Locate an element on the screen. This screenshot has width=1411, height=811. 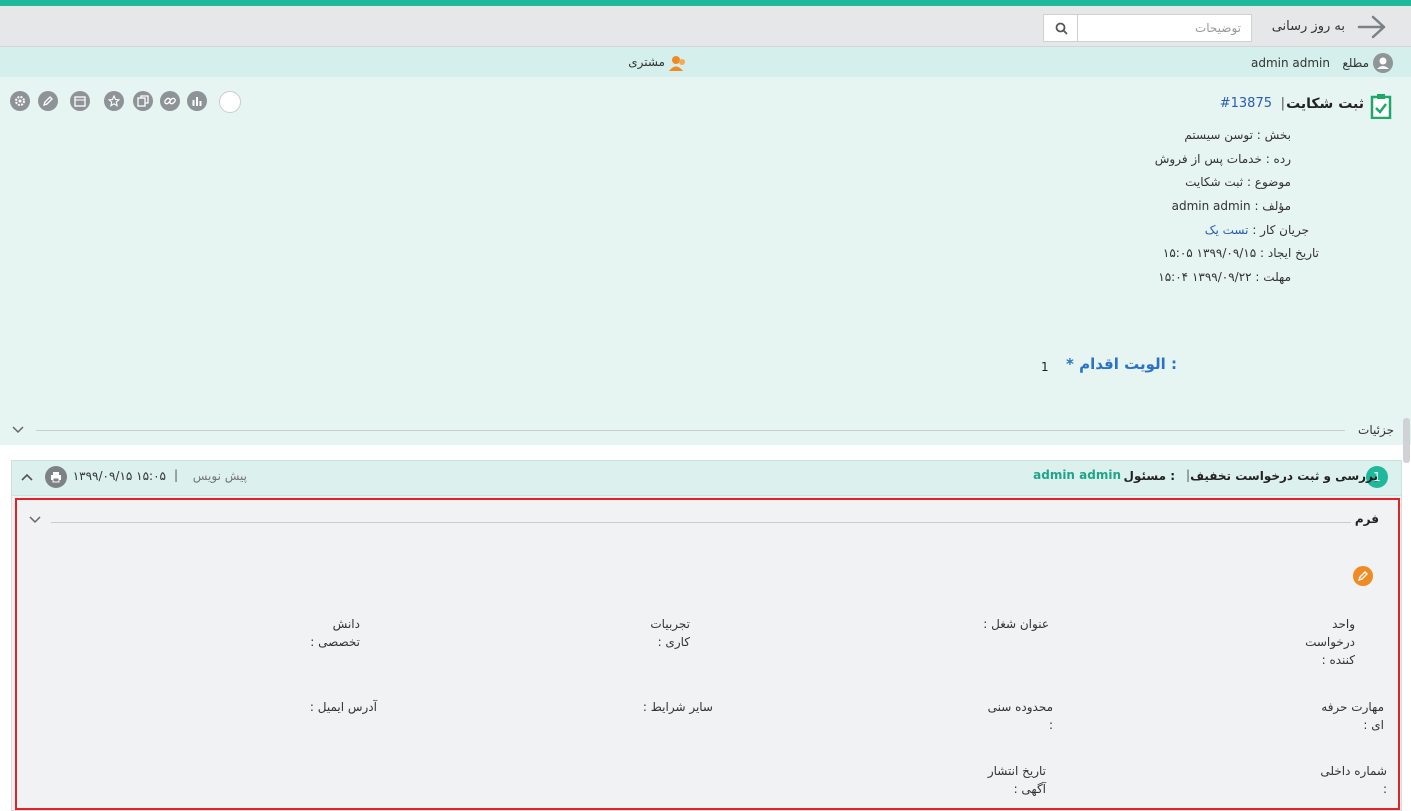
field-created: تاریخ ایجاد : ۱۳۹۹/۰۹/۱۵ ۱۵:۰۵ is located at coordinates (1241, 253).